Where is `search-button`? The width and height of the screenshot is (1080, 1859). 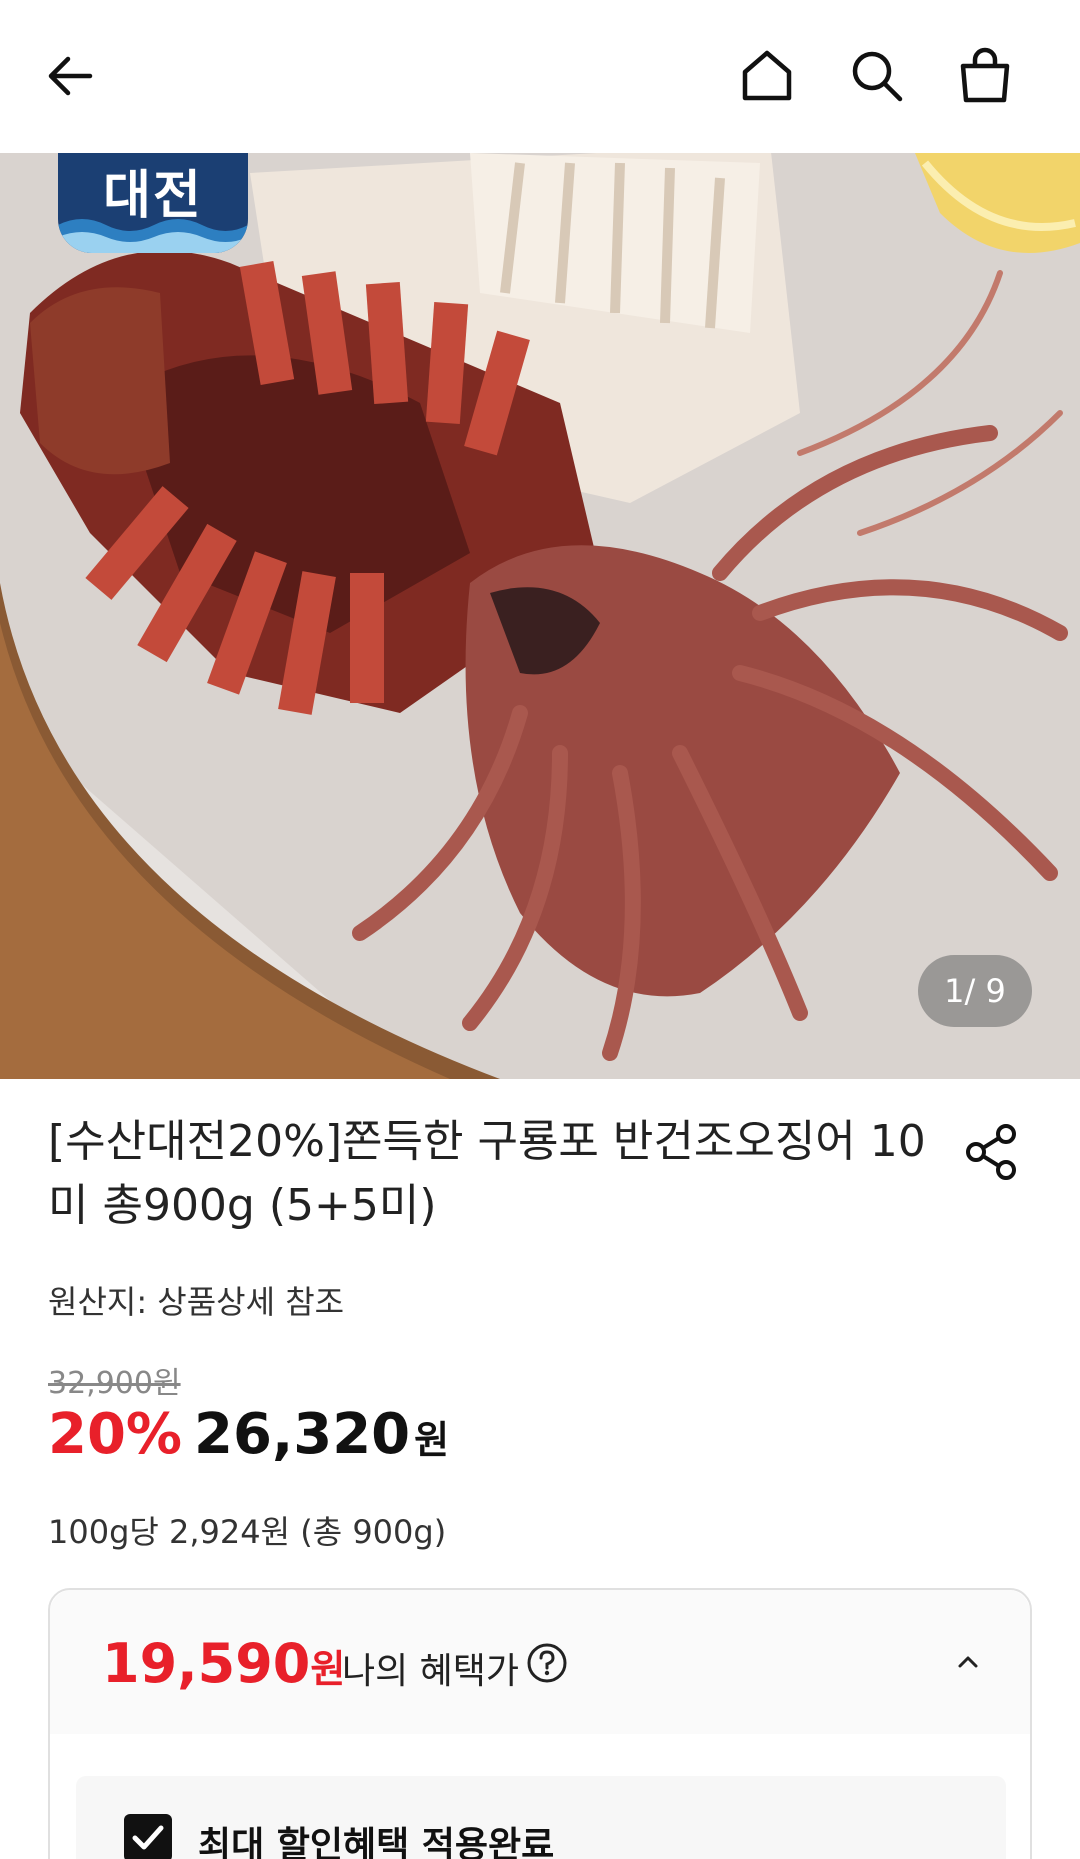
search-button is located at coordinates (877, 76).